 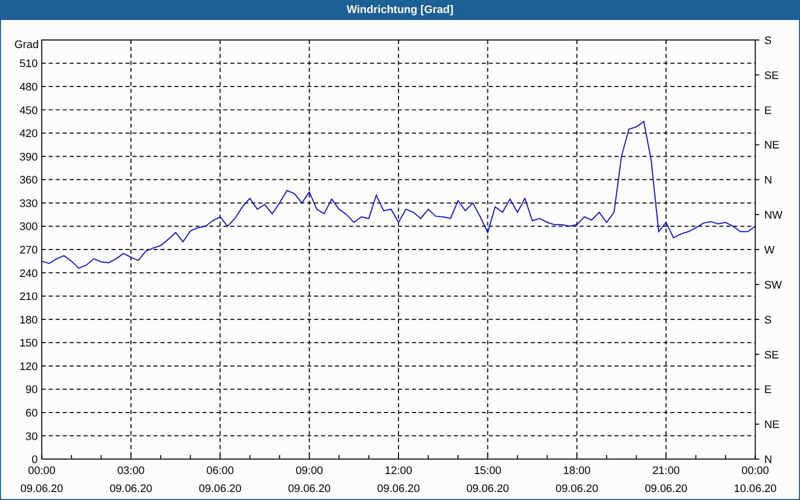 What do you see at coordinates (42, 480) in the screenshot?
I see `x-tick-label: 00:00 09.06.20` at bounding box center [42, 480].